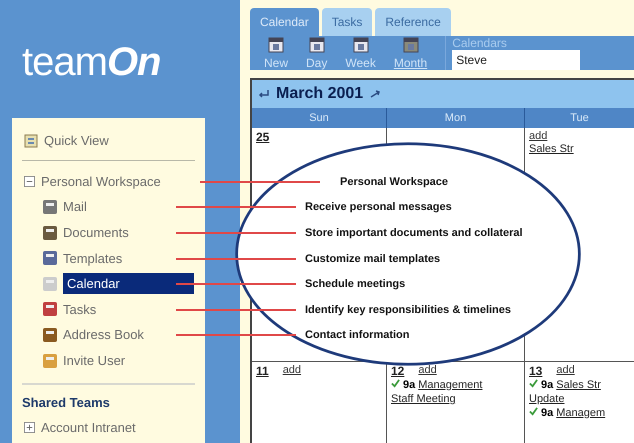  I want to click on date-link: 25, so click(263, 137).